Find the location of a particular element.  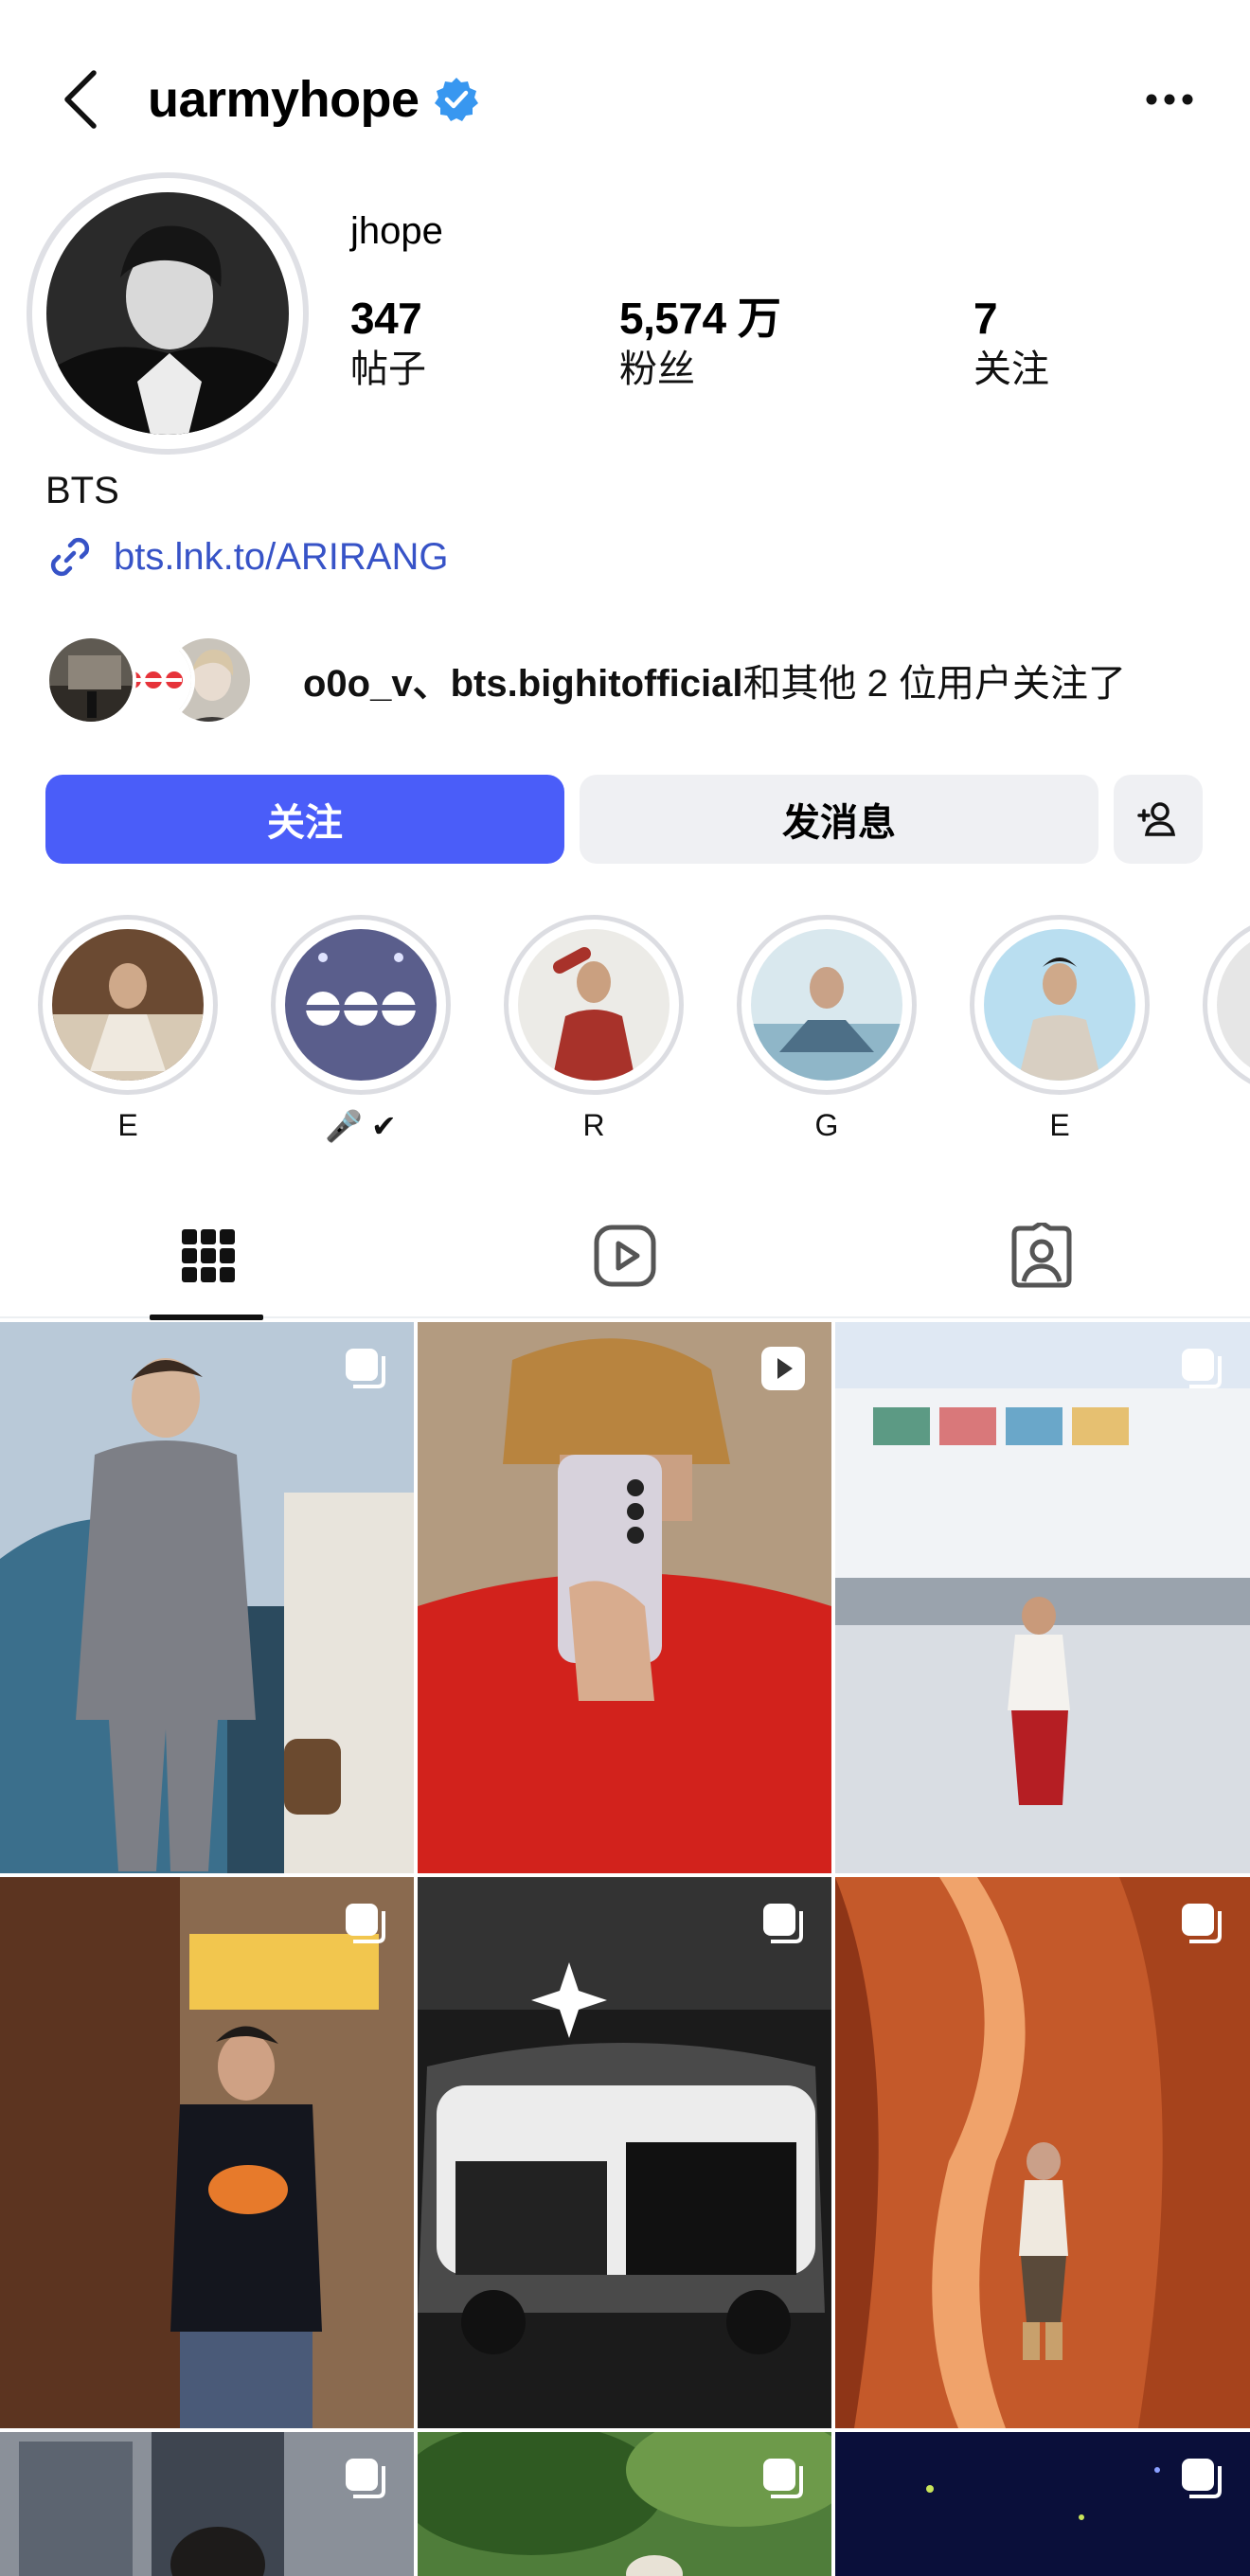

reels-icon is located at coordinates (625, 1256).